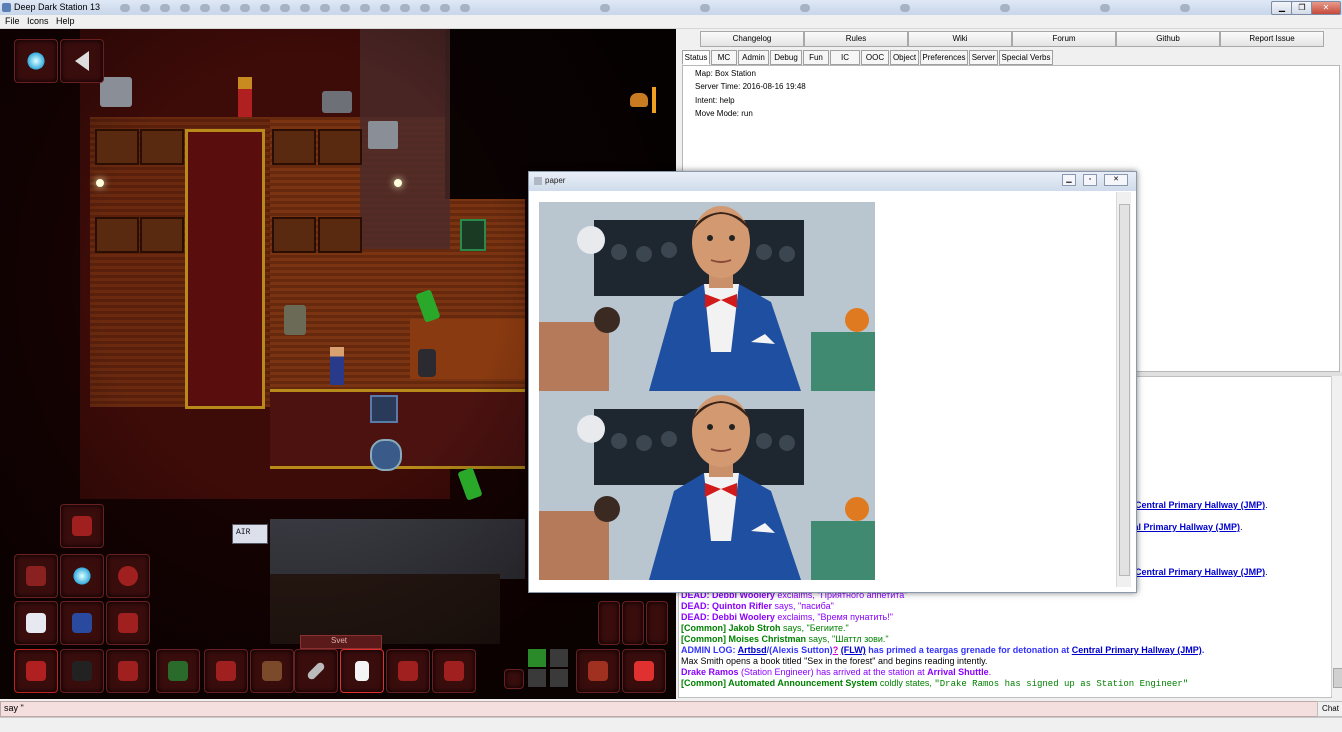 The height and width of the screenshot is (732, 1342). What do you see at coordinates (816, 57) in the screenshot?
I see `tab-fun: Fun` at bounding box center [816, 57].